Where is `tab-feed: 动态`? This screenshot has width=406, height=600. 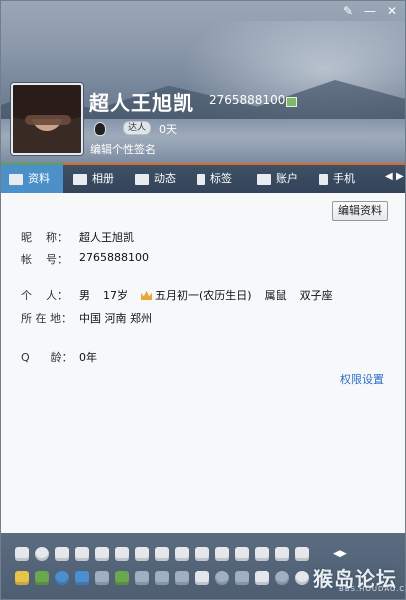 tab-feed: 动态 is located at coordinates (155, 179).